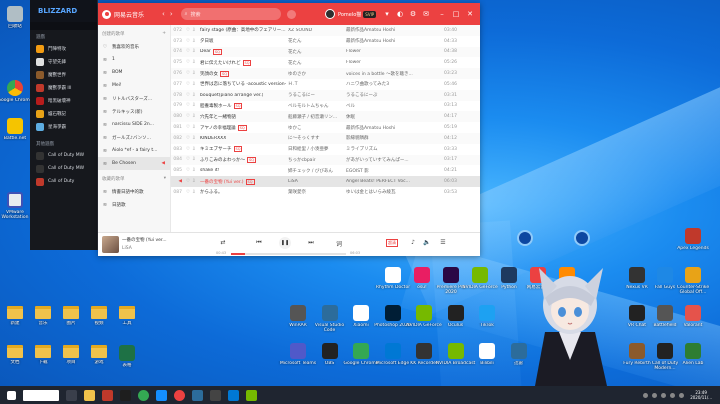 The height and width of the screenshot is (404, 720). What do you see at coordinates (134, 72) in the screenshot?
I see `sidebar-playlist-item: ≋ BOM` at bounding box center [134, 72].